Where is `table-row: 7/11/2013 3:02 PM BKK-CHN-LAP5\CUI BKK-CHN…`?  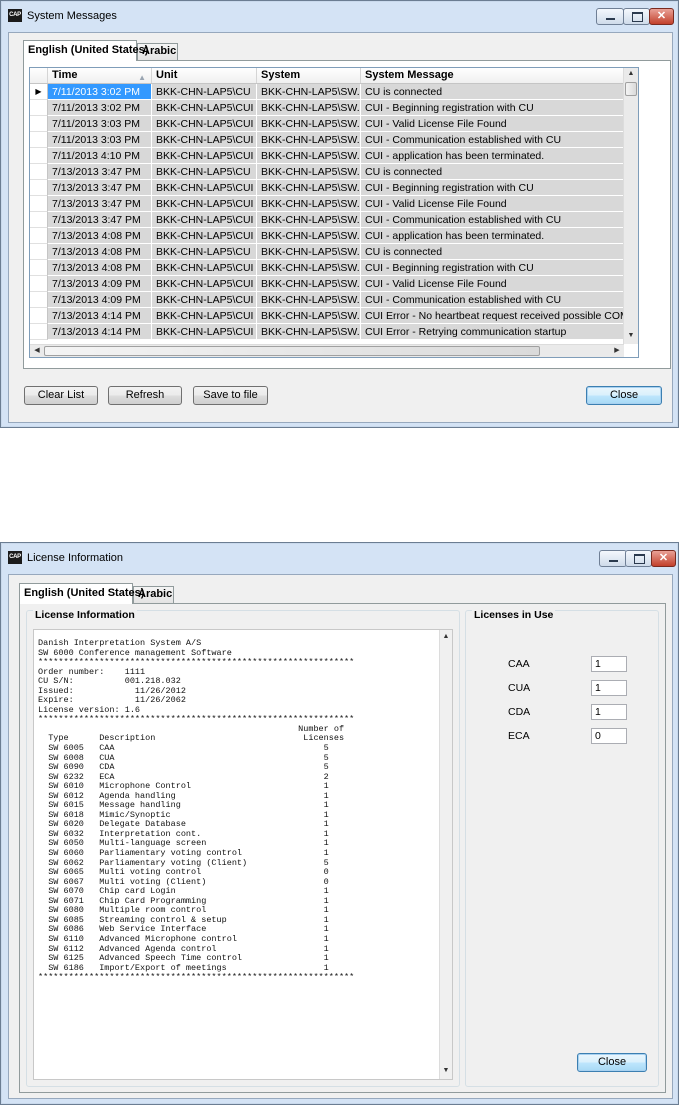 table-row: 7/11/2013 3:02 PM BKK-CHN-LAP5\CUI BKK-CHN… is located at coordinates (327, 108).